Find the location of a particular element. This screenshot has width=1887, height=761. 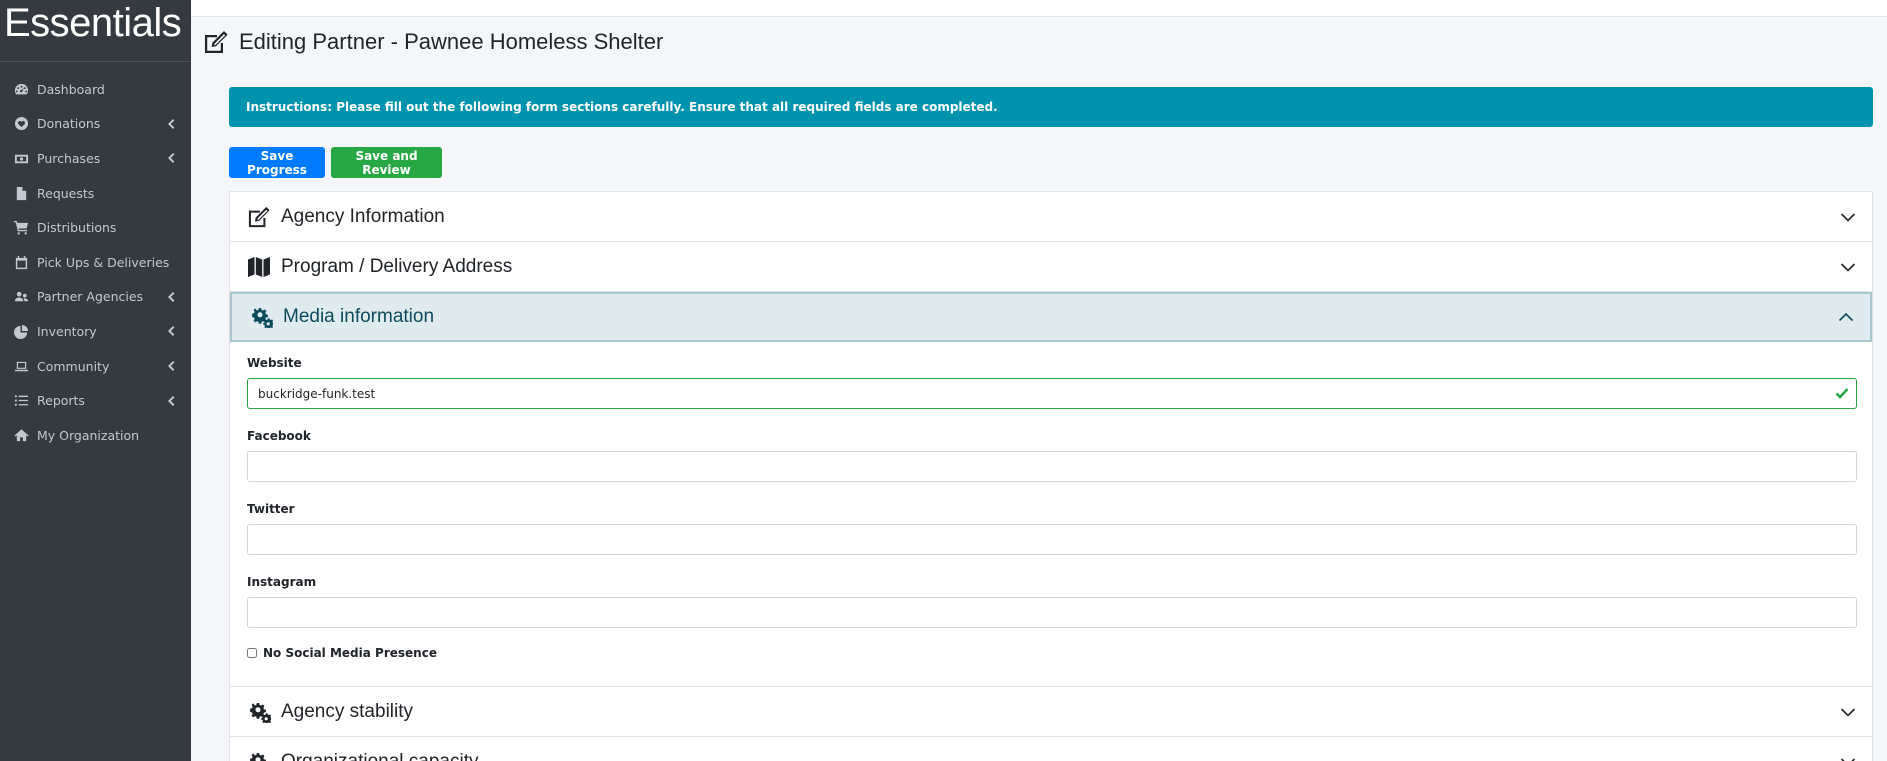

twitter-field-group is located at coordinates (1052, 539).